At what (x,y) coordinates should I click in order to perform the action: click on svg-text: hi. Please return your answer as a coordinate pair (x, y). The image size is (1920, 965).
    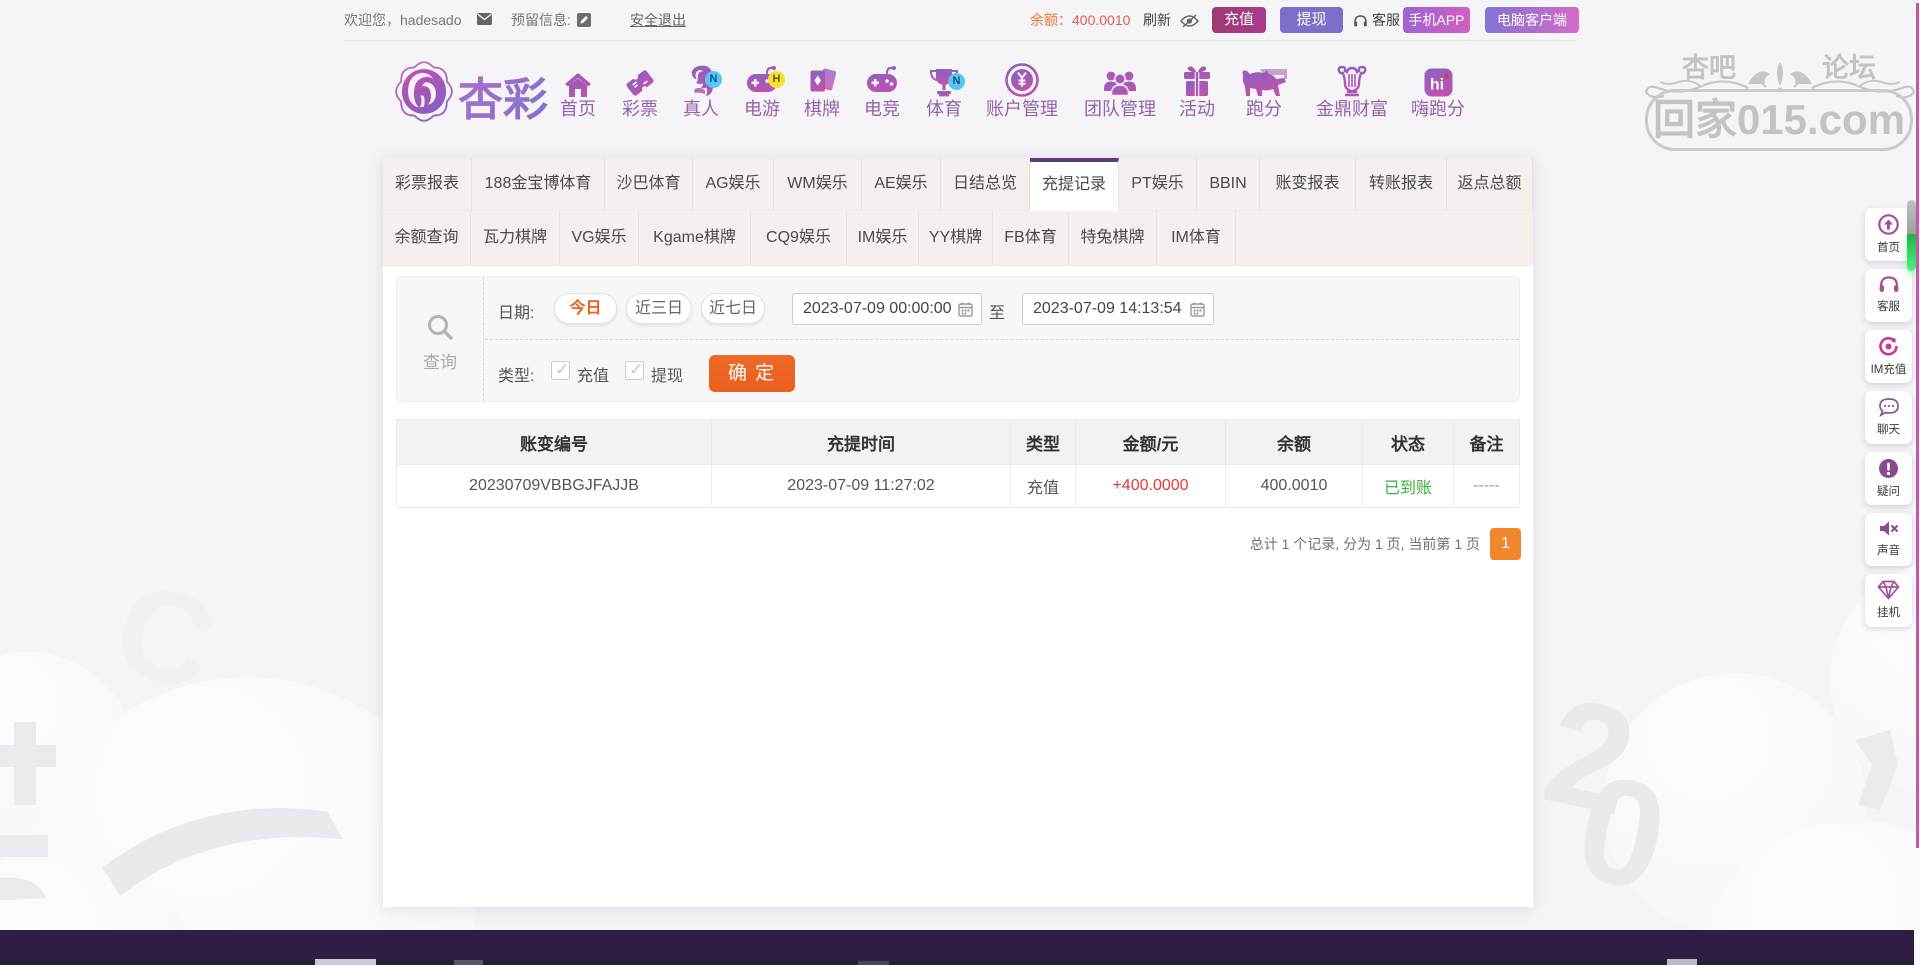
    Looking at the image, I should click on (1436, 85).